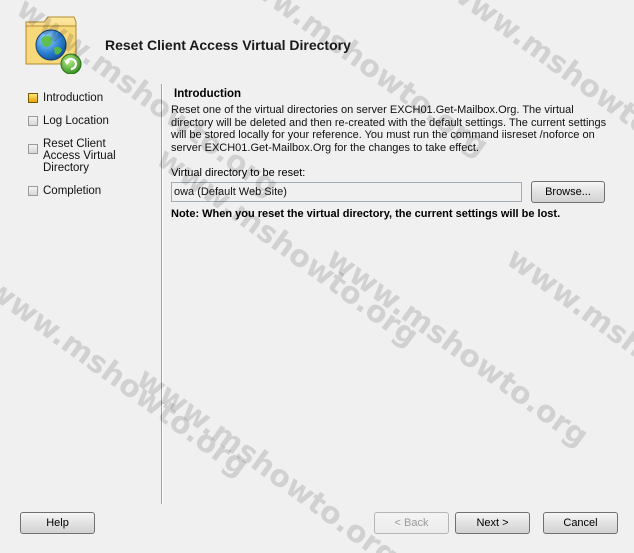  What do you see at coordinates (57, 523) in the screenshot?
I see `help-button: Help` at bounding box center [57, 523].